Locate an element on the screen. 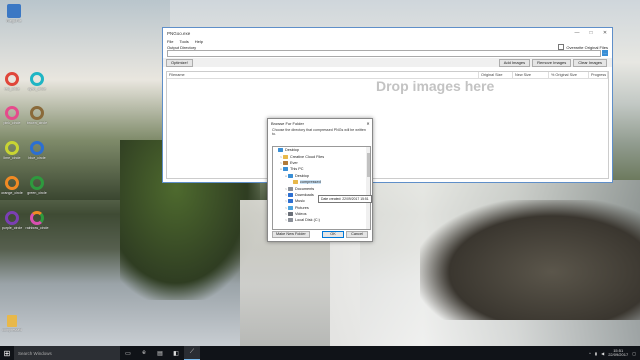 The height and width of the screenshot is (360, 640). menu-file: File is located at coordinates (170, 41).